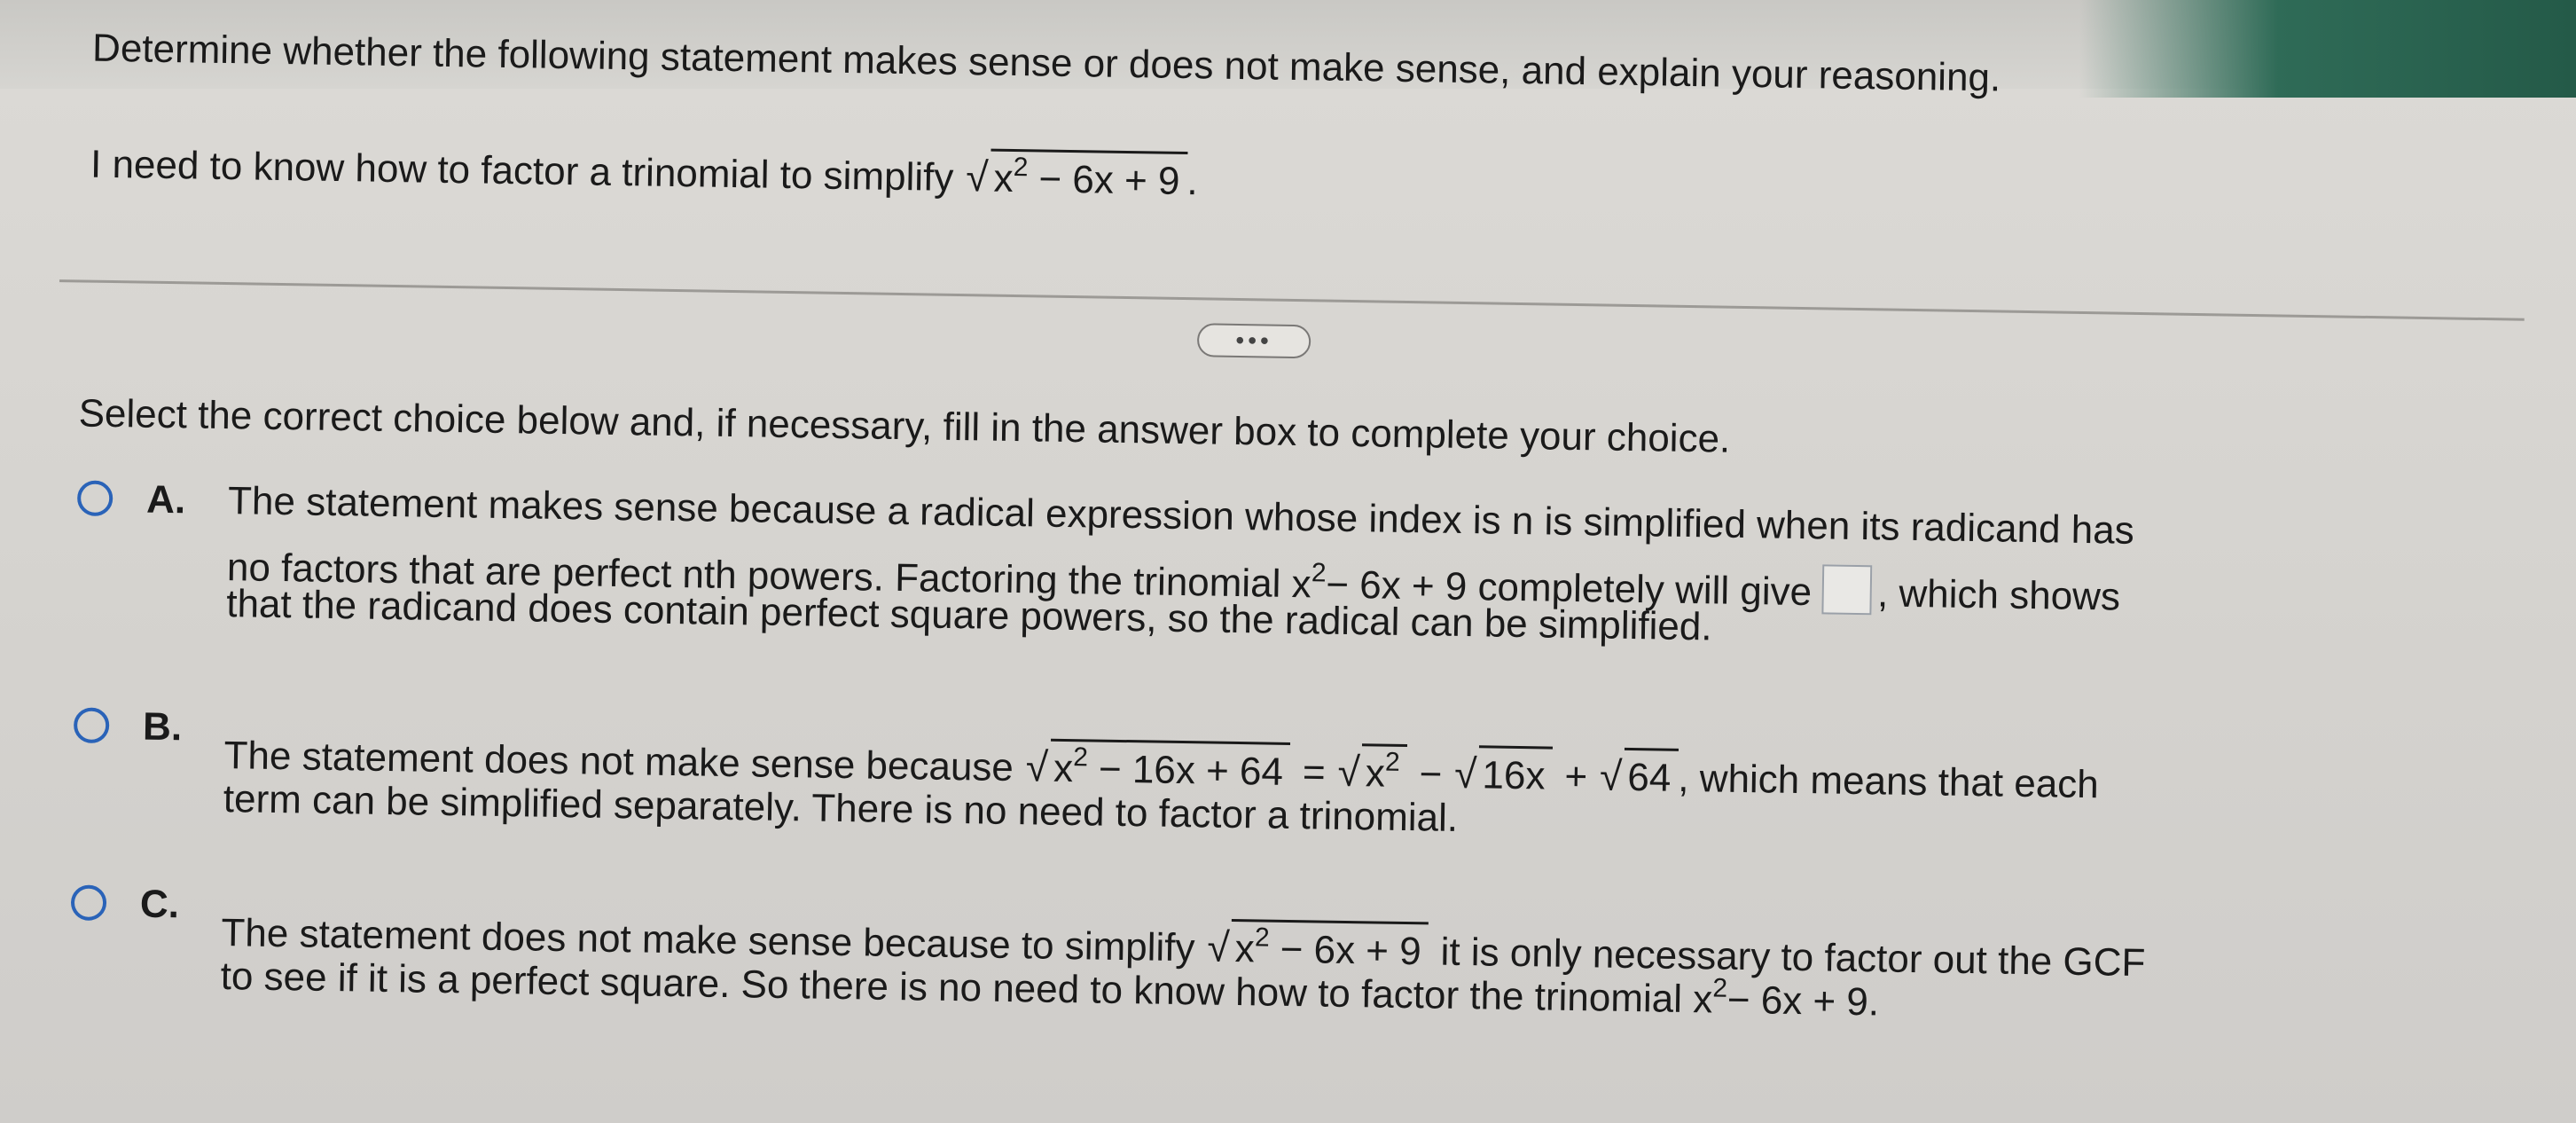  I want to click on answer-box, so click(1847, 590).